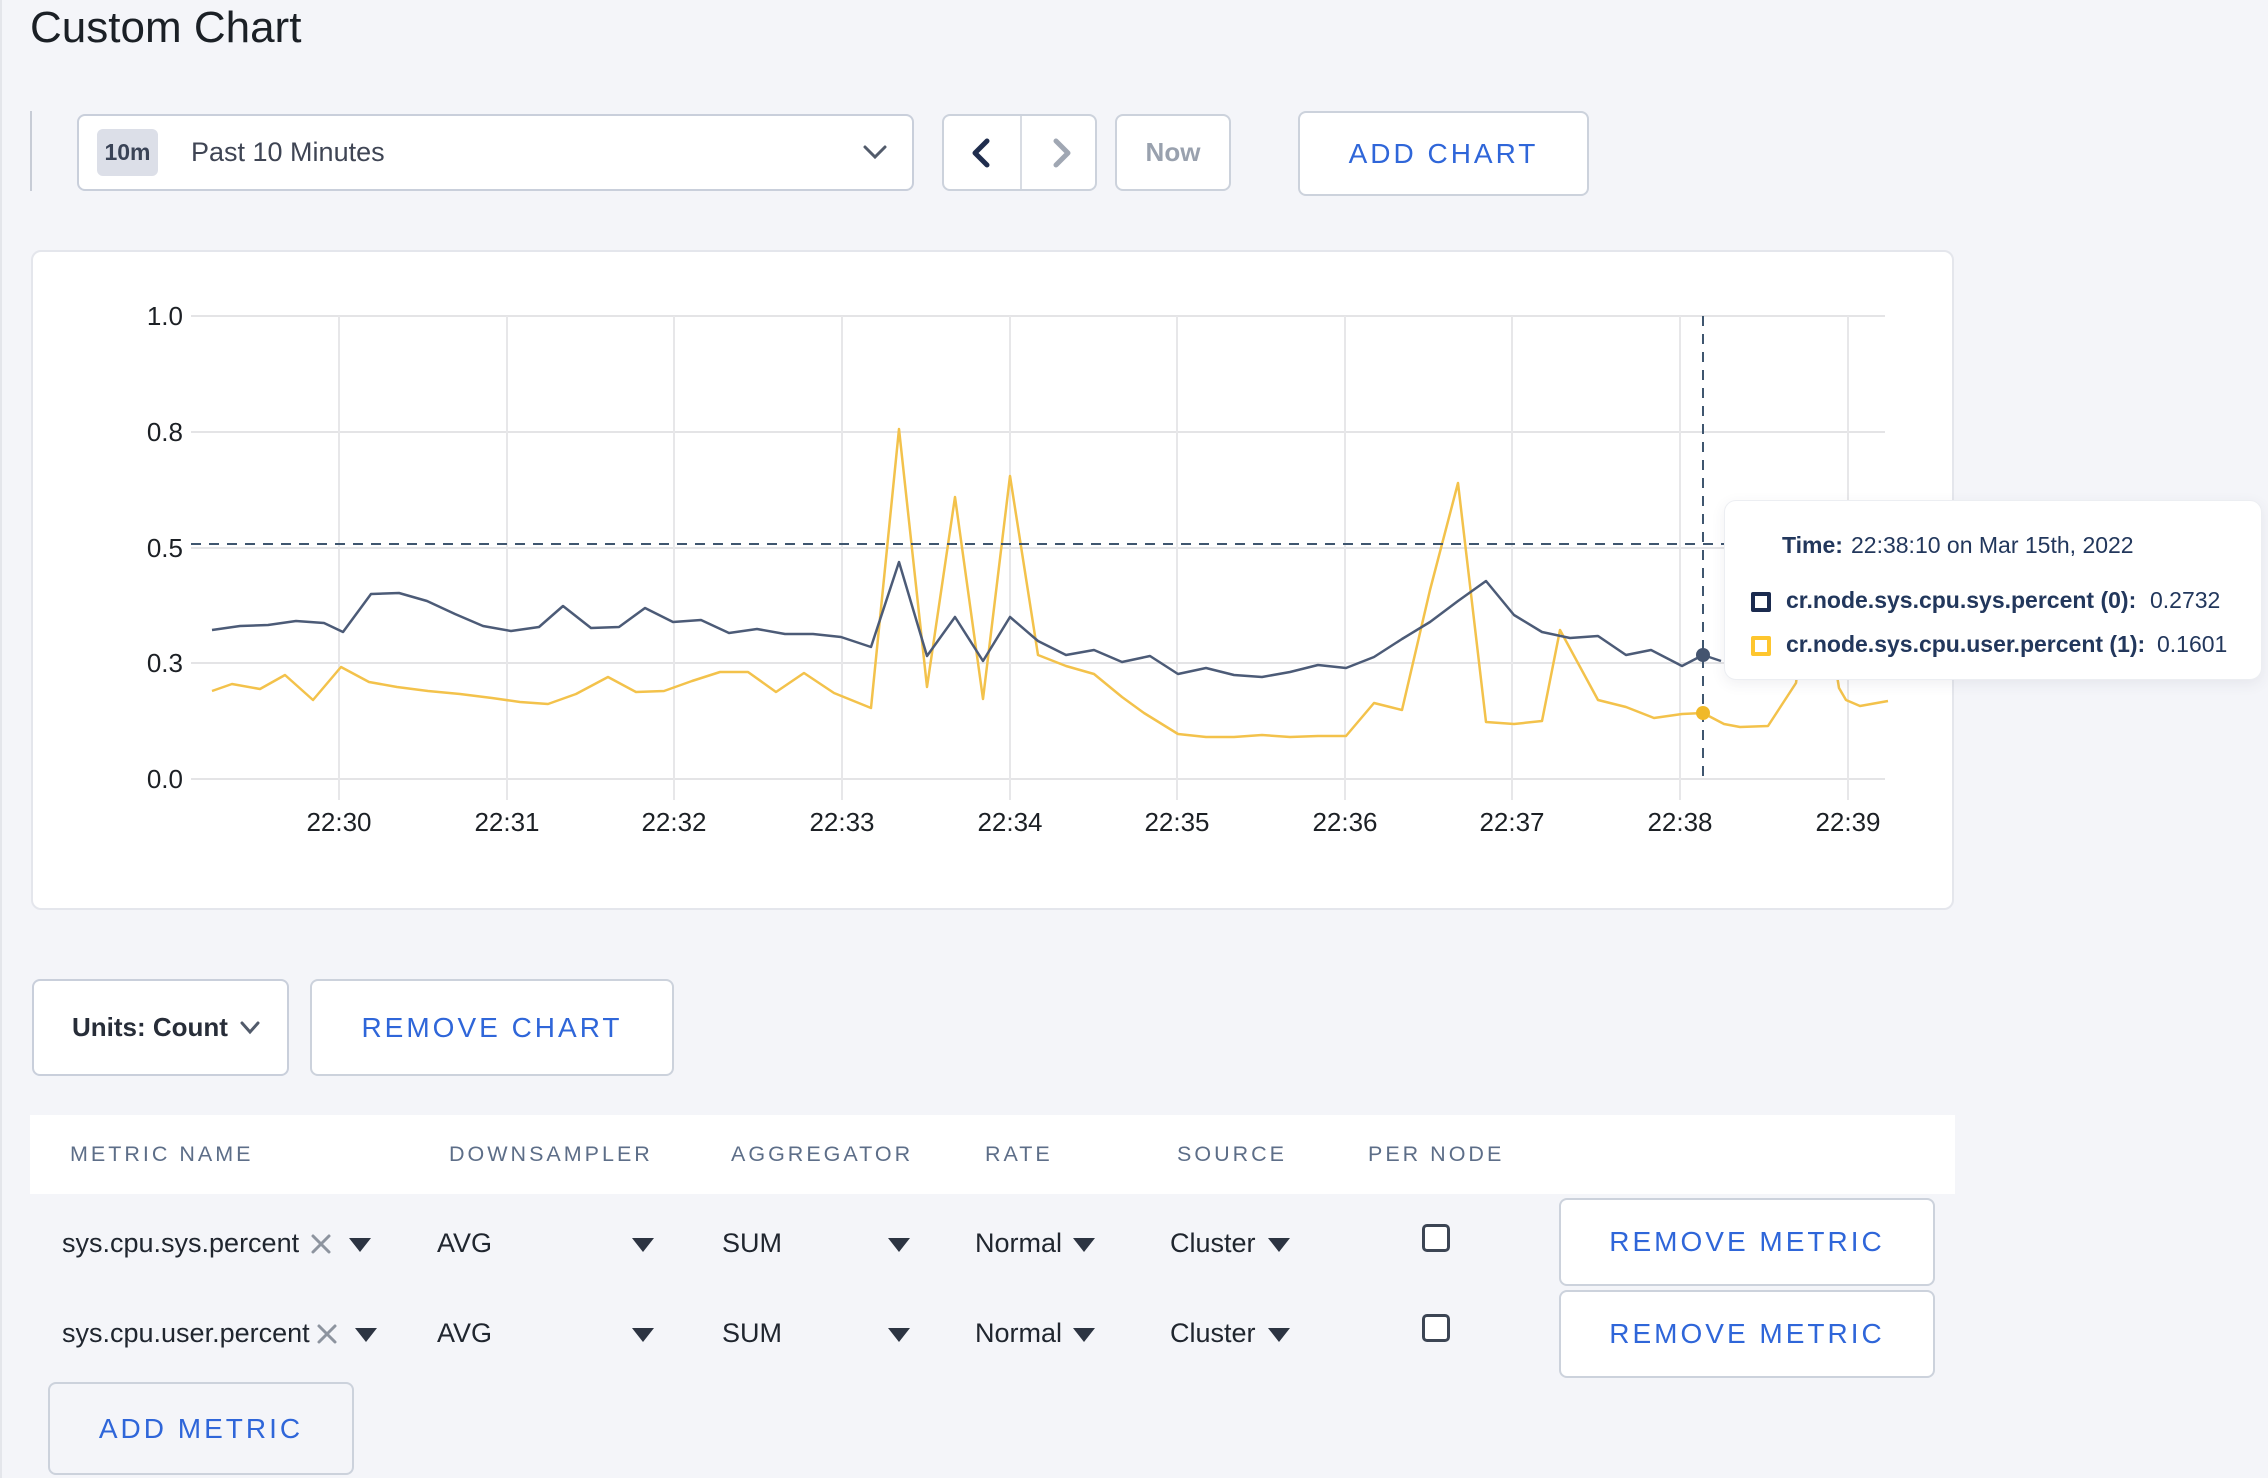  I want to click on svg-text: 22:33, so click(841, 822).